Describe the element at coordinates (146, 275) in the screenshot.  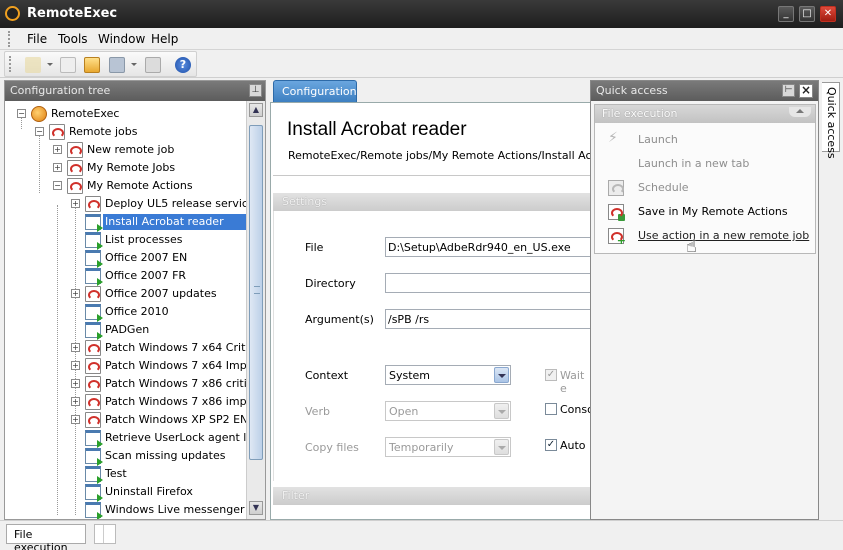
I see `tree-item-label: Office 2007 FR` at that location.